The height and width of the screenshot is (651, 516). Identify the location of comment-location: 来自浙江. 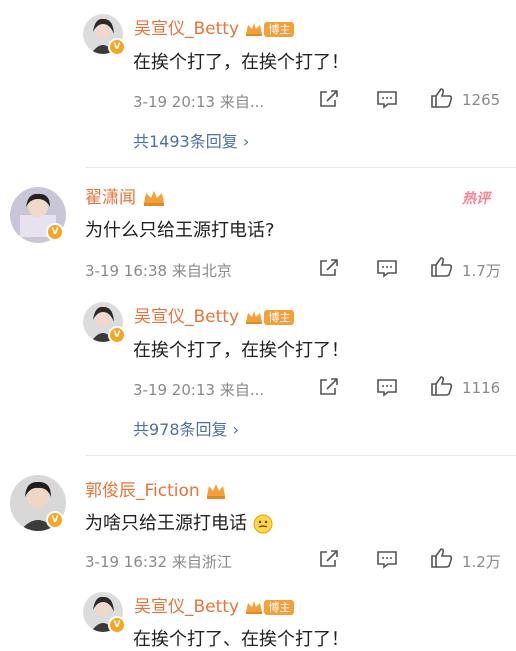
(201, 562).